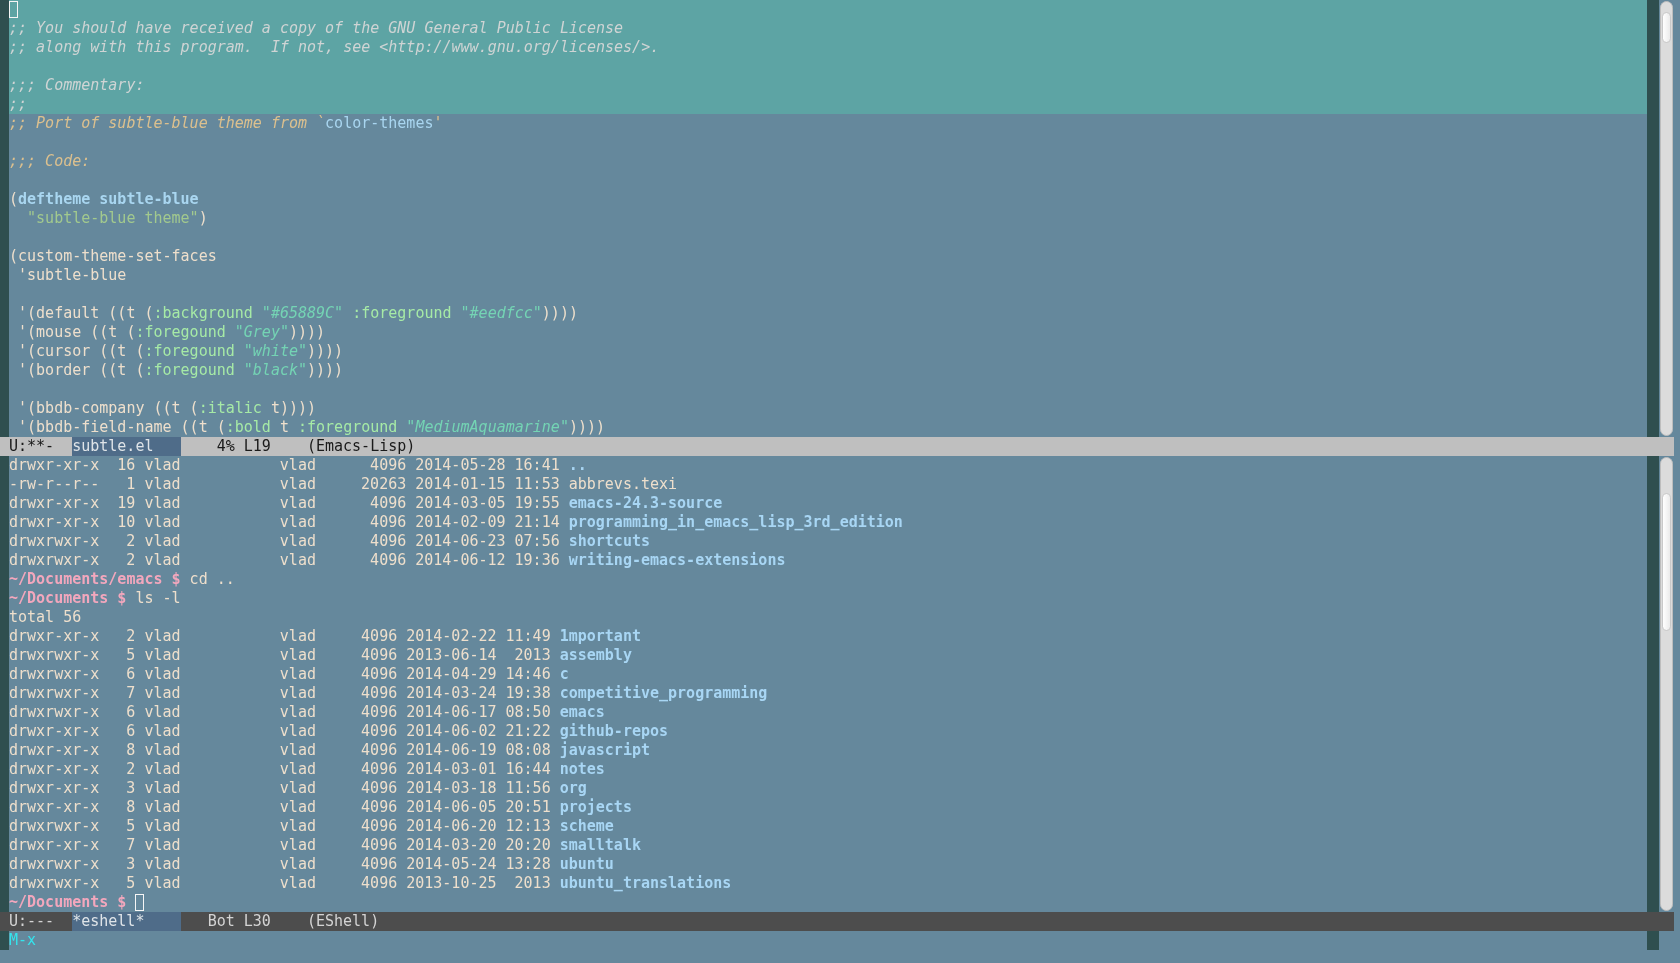 The image size is (1680, 963). Describe the element at coordinates (68, 902) in the screenshot. I see `shell-prompt: ~/Documents $` at that location.